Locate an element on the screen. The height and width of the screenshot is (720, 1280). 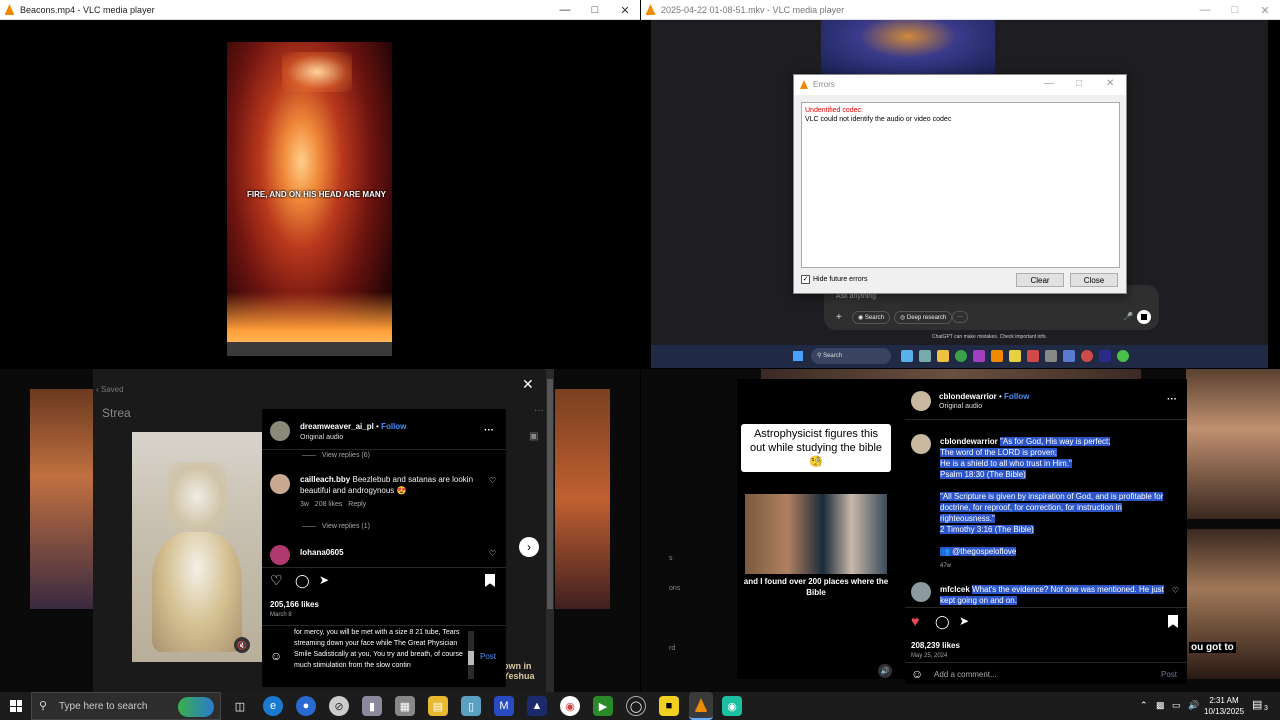
emoji-icon: ☺ is located at coordinates (276, 656).